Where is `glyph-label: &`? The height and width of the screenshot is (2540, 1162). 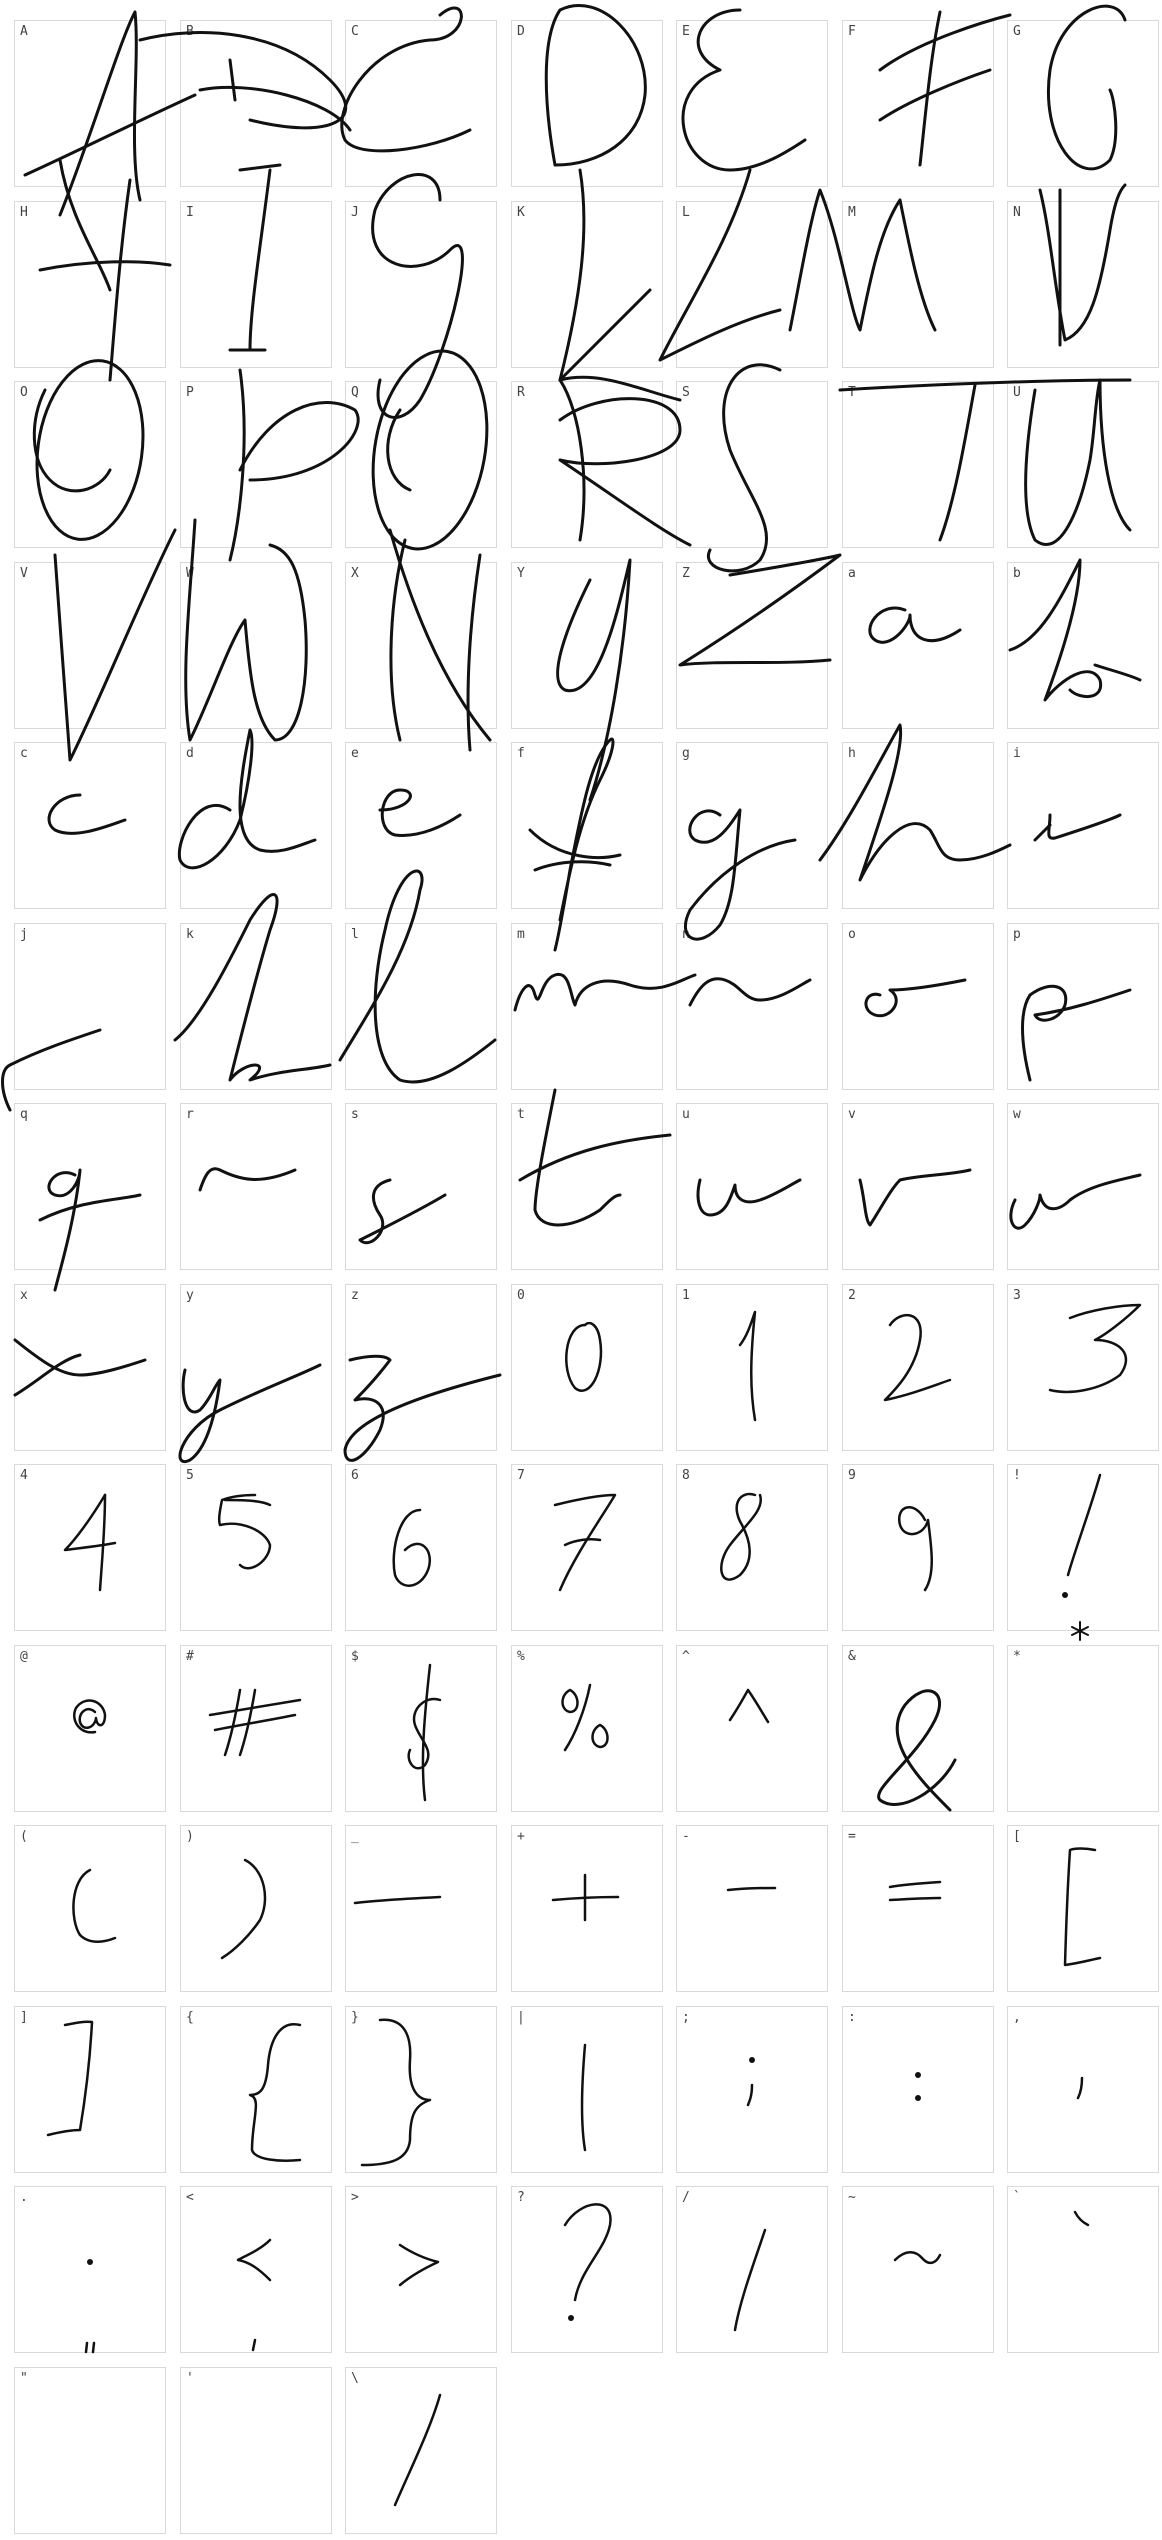
glyph-label: & is located at coordinates (852, 1656).